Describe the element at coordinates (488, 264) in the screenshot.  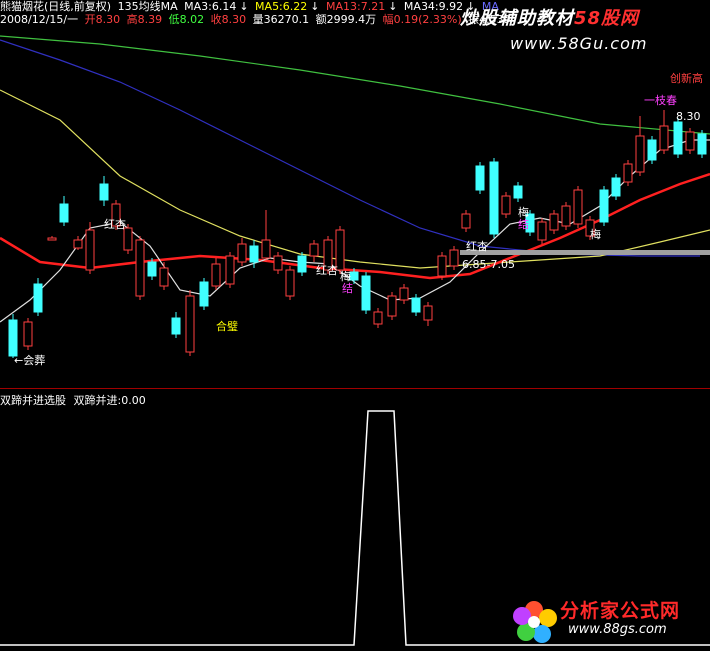
I see `label-price-range: 6.85-7.05` at that location.